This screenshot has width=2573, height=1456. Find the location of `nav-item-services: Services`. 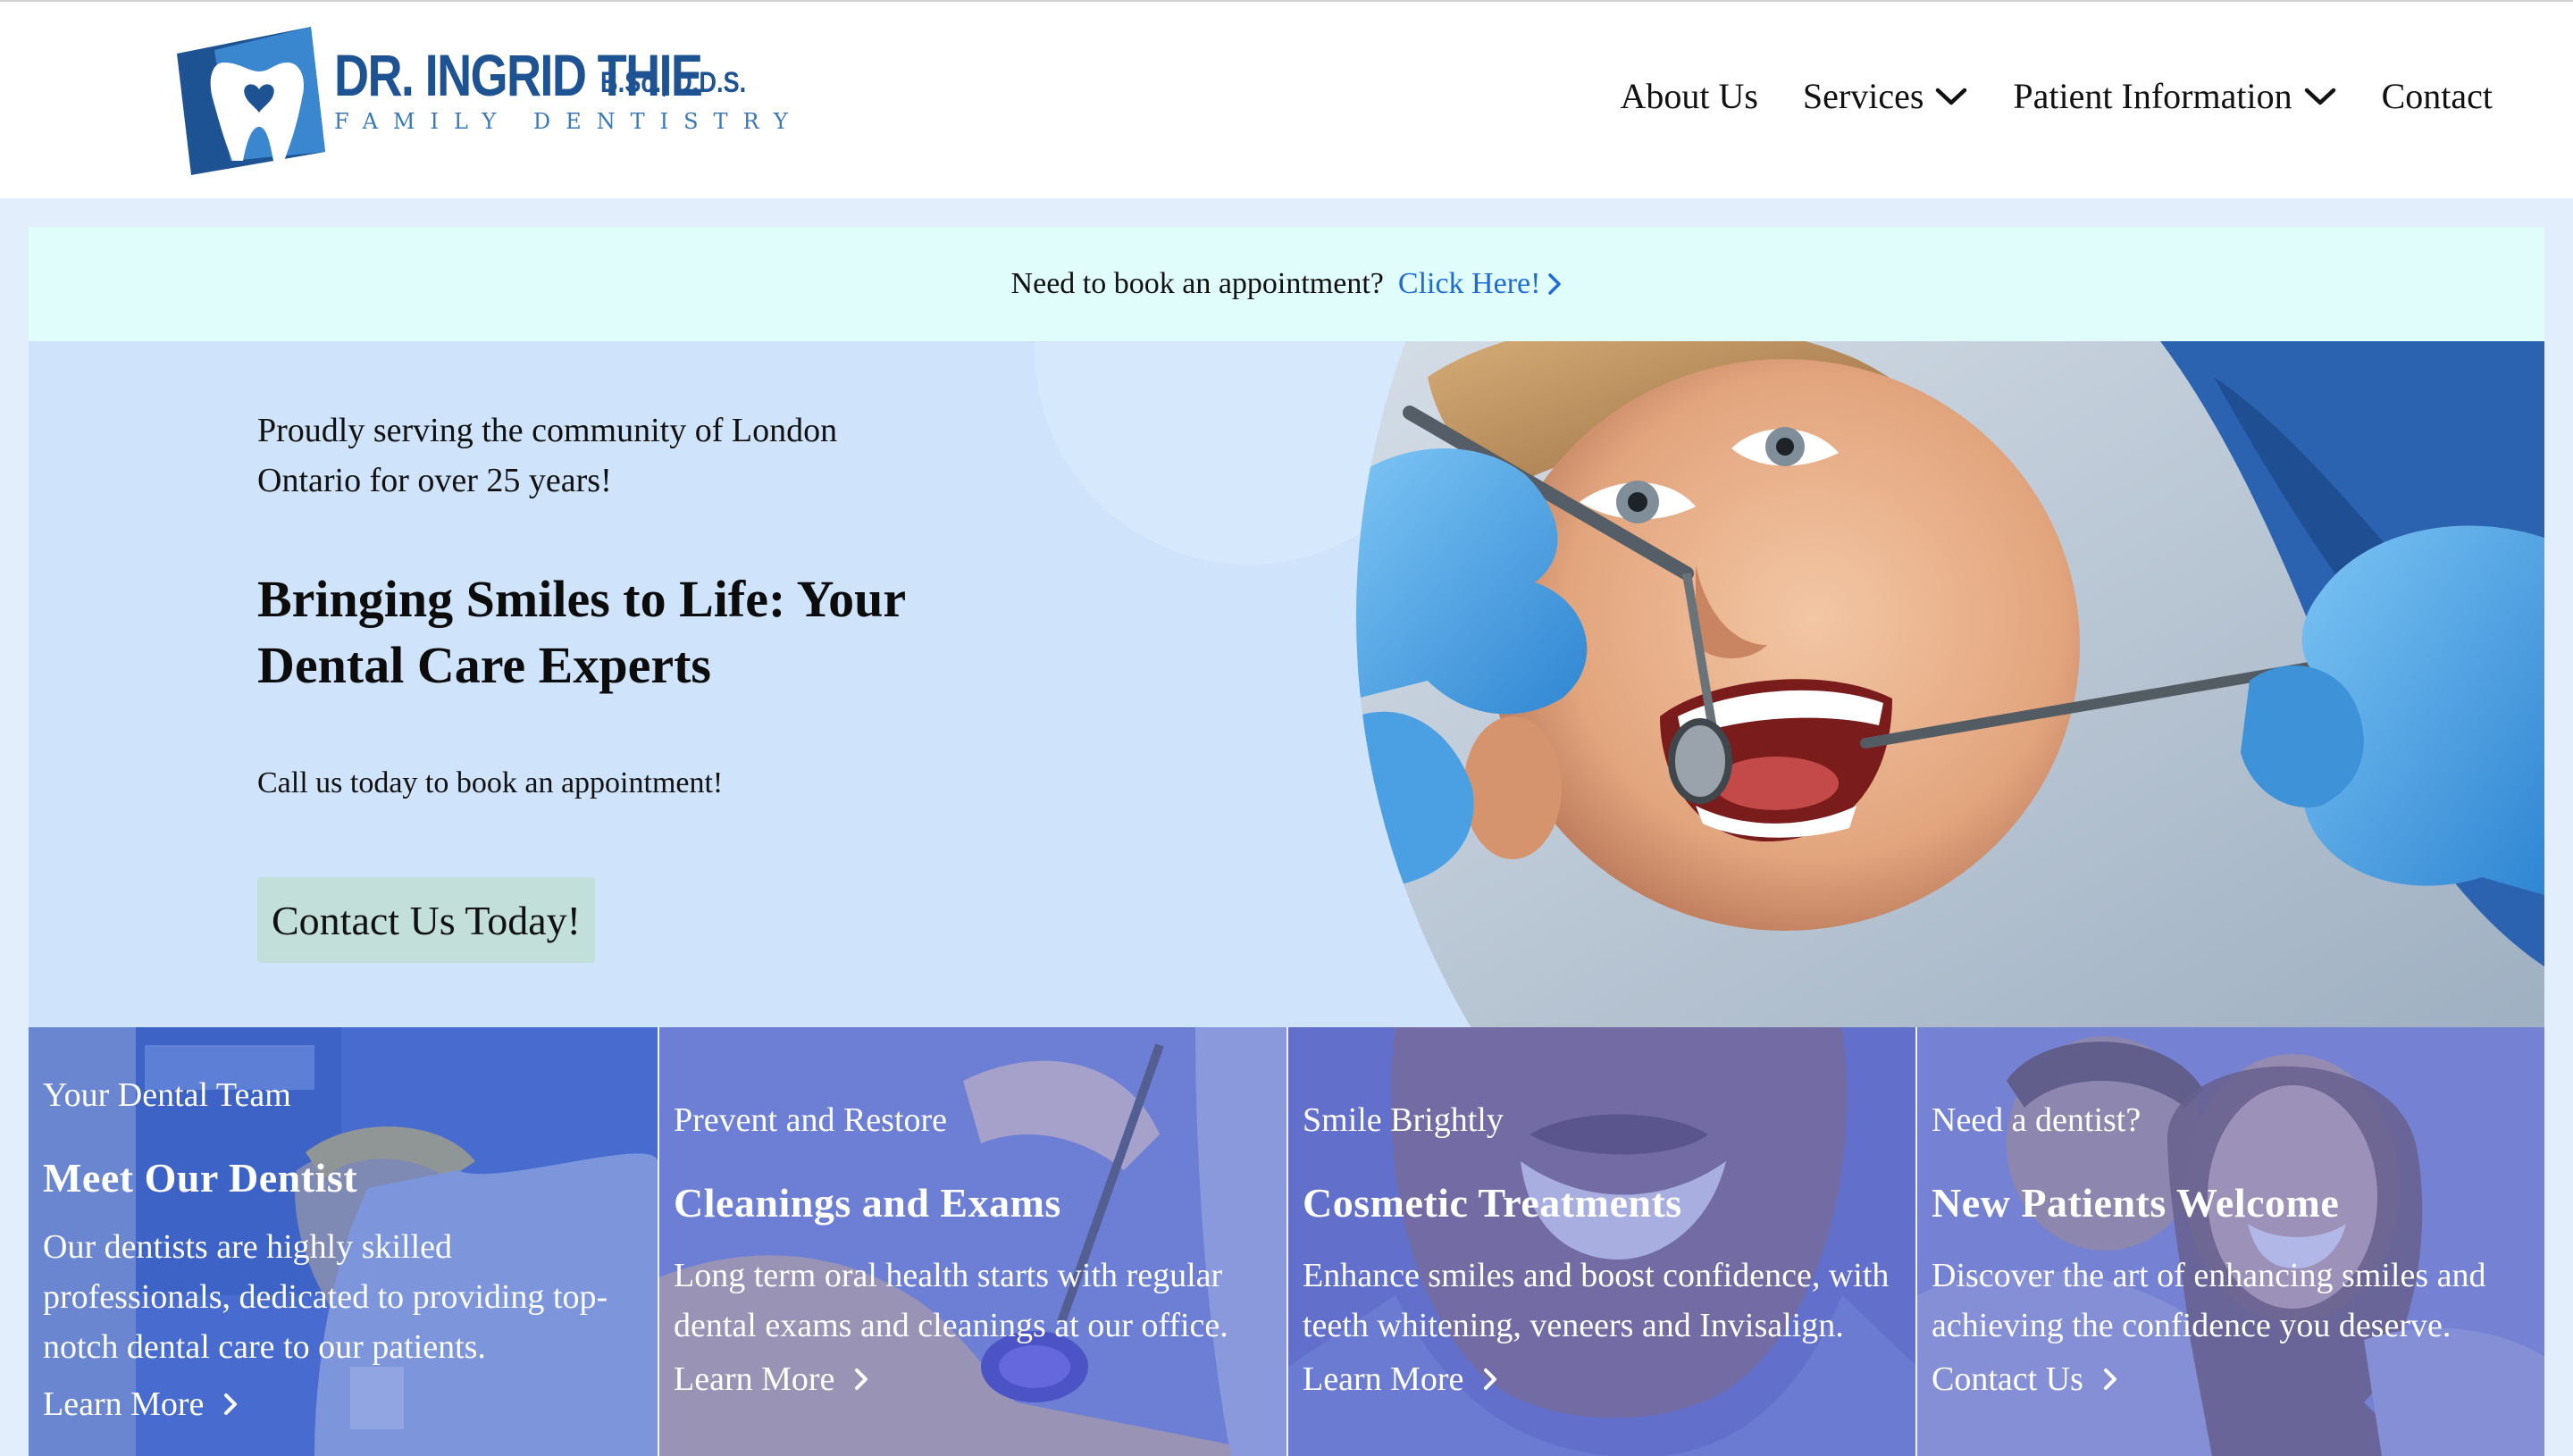

nav-item-services: Services is located at coordinates (1886, 96).